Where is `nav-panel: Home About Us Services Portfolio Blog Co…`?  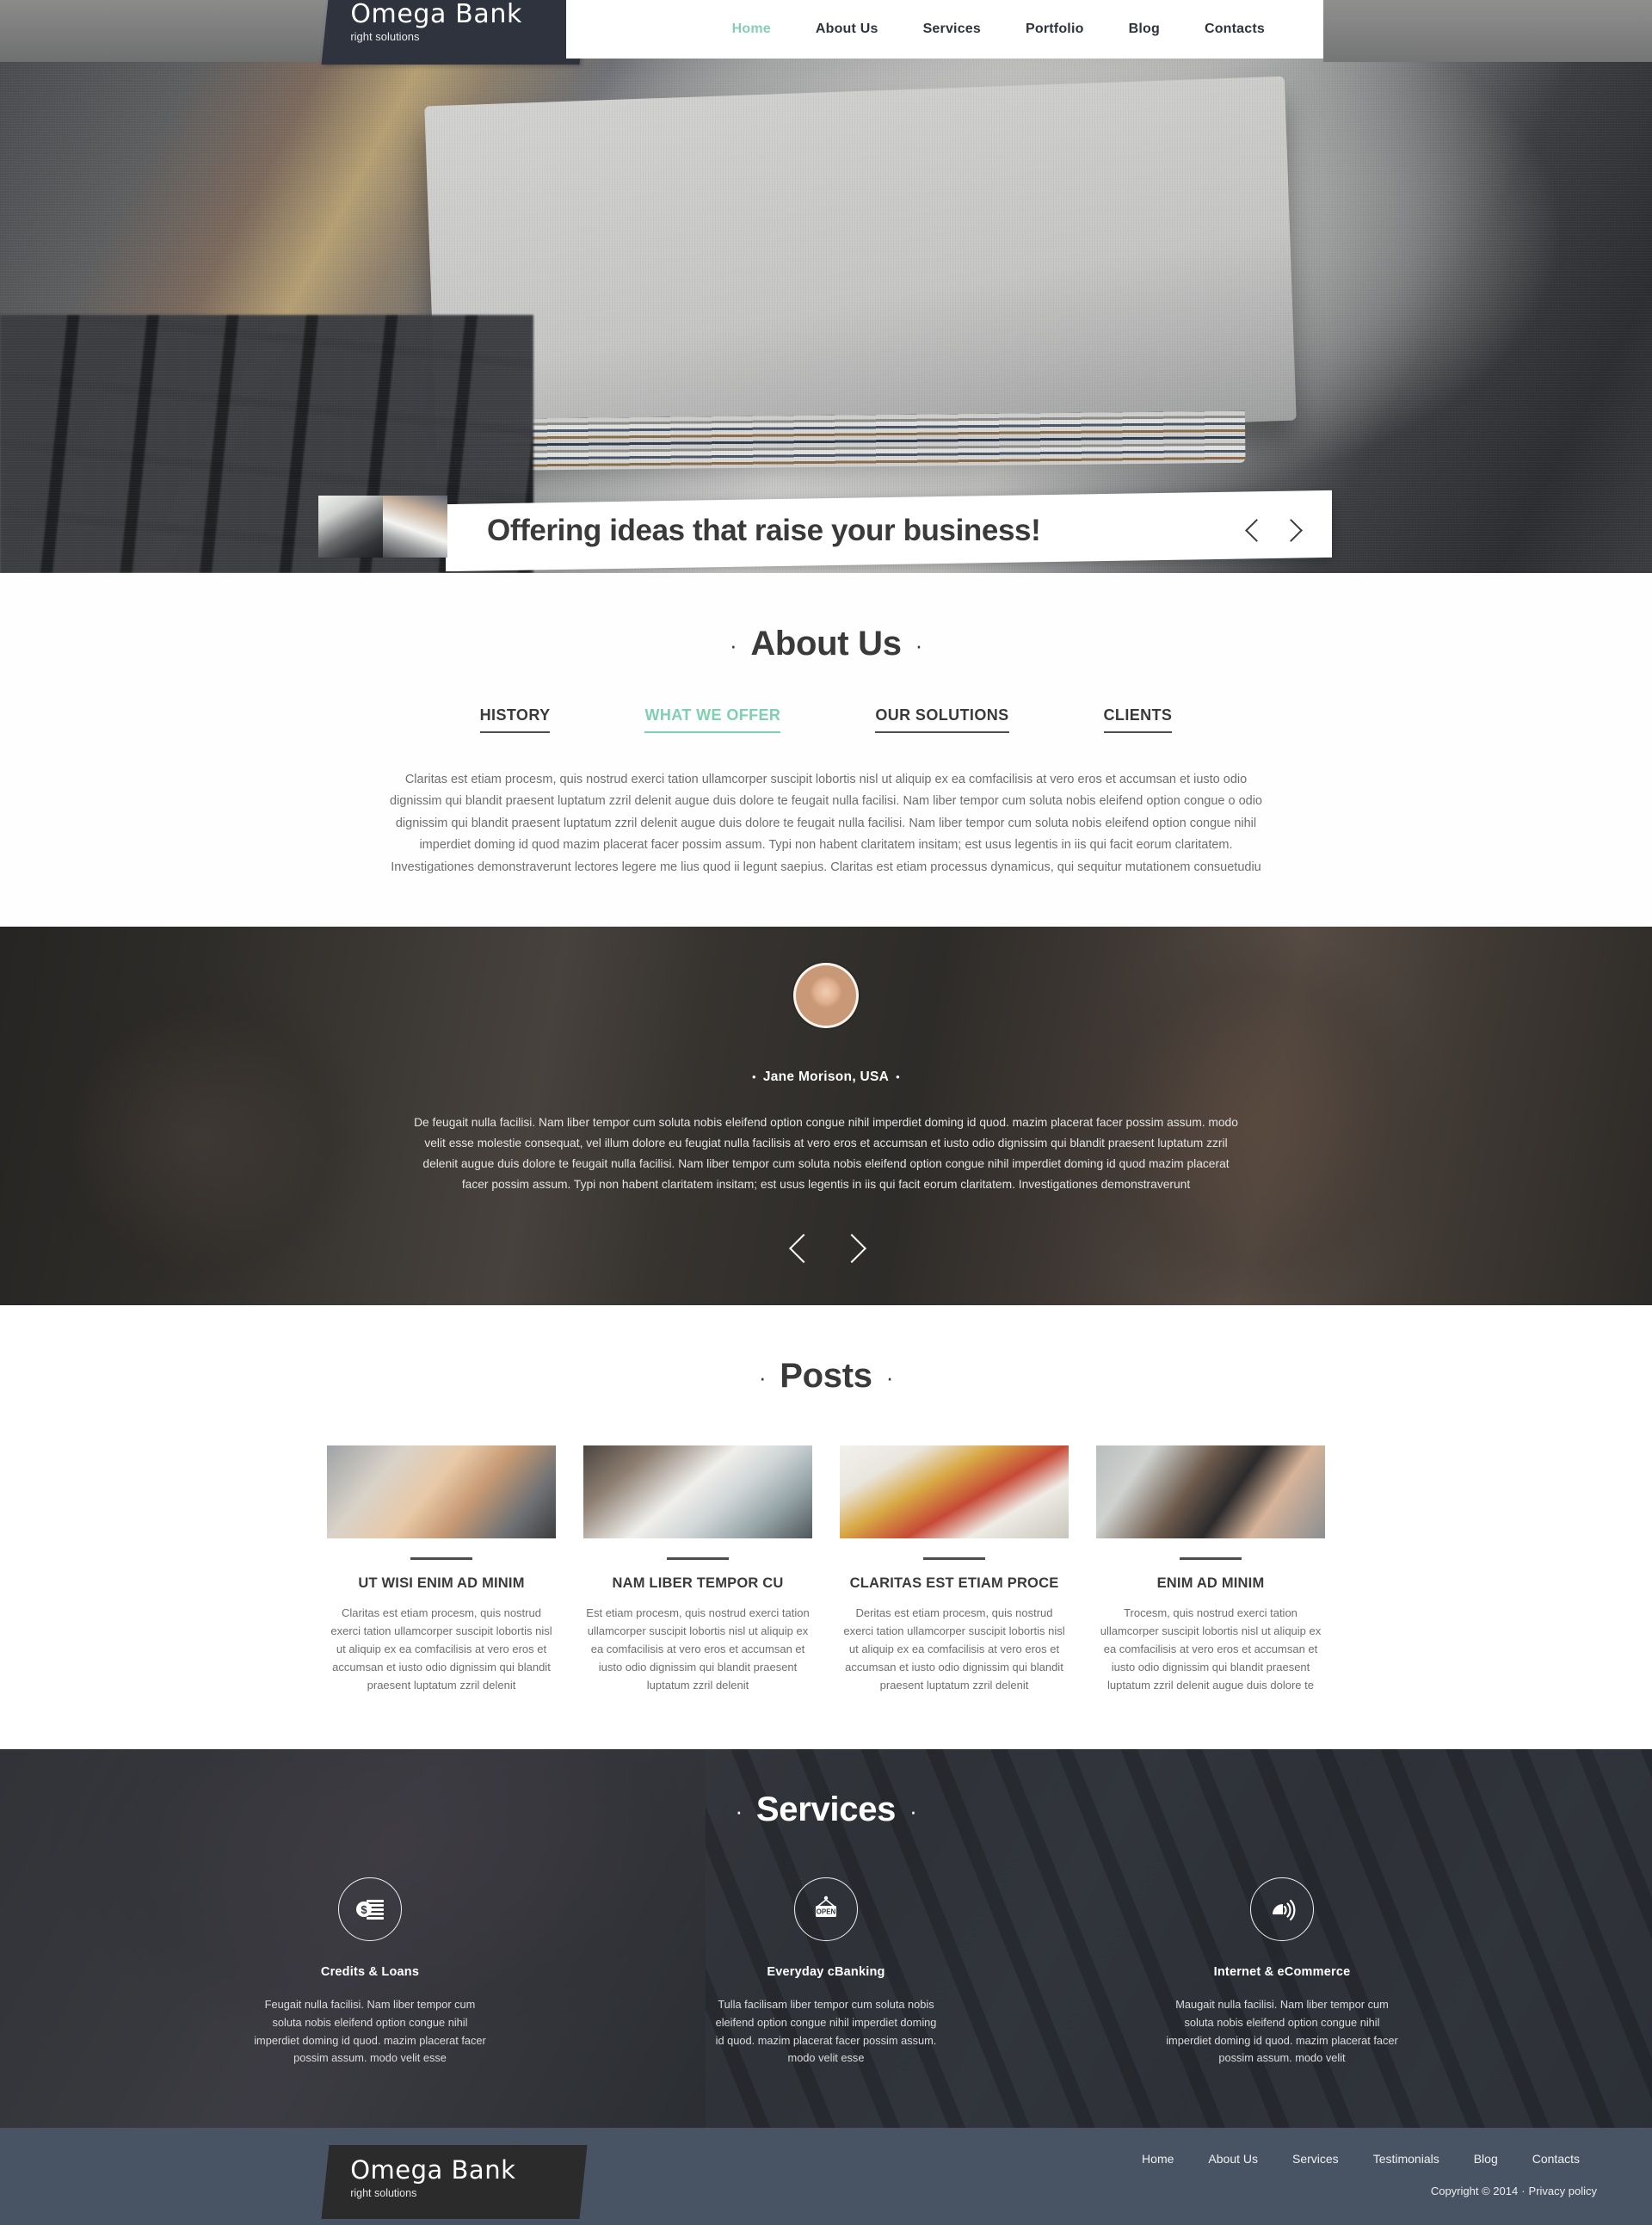
nav-panel: Home About Us Services Portfolio Blog Co… is located at coordinates (945, 30).